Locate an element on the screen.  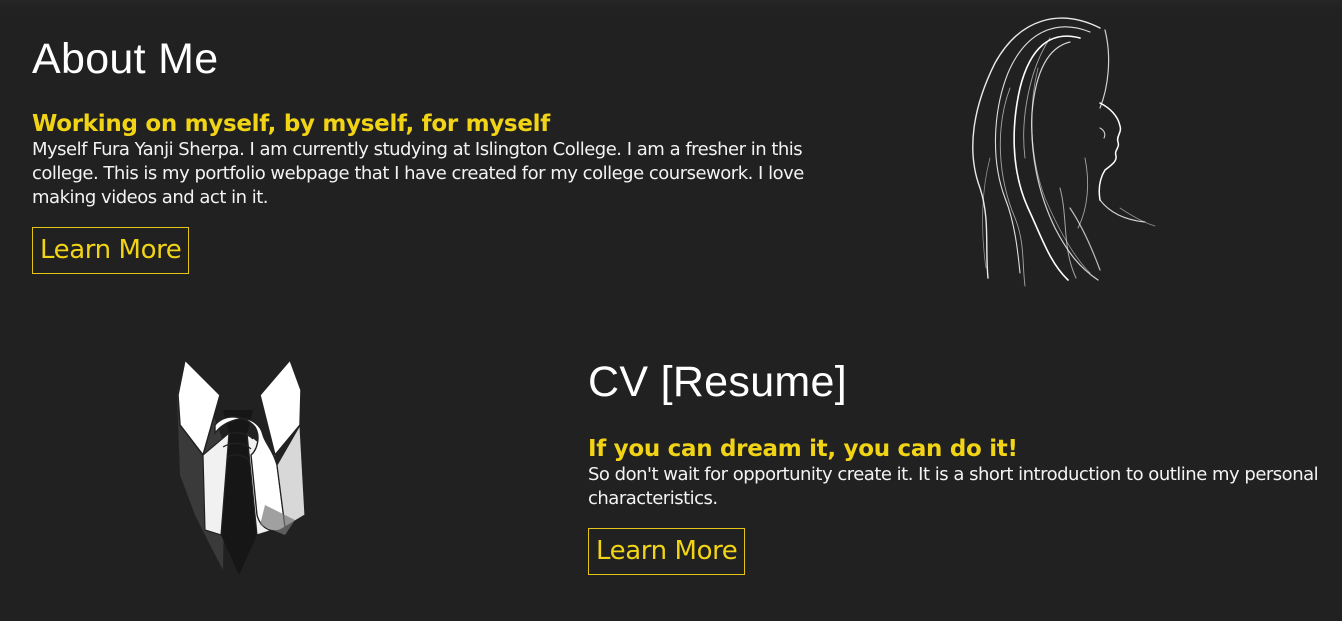
woman-profile-sketch is located at coordinates (1060, 150).